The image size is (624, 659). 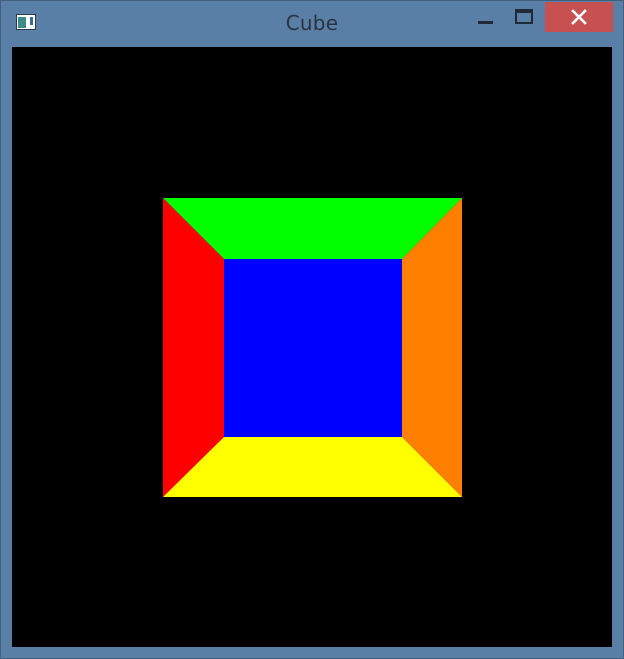 What do you see at coordinates (485, 17) in the screenshot?
I see `minimize-button` at bounding box center [485, 17].